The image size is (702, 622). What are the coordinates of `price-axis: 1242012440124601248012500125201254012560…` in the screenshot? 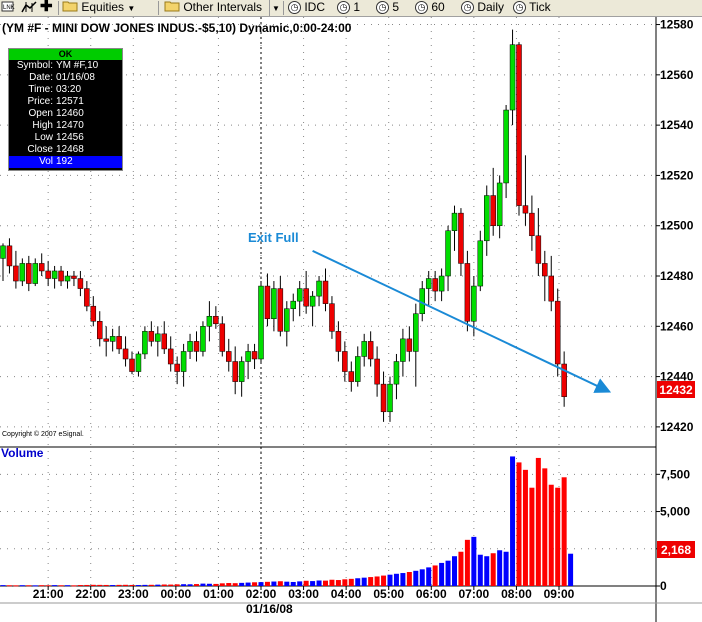 It's located at (675, 226).